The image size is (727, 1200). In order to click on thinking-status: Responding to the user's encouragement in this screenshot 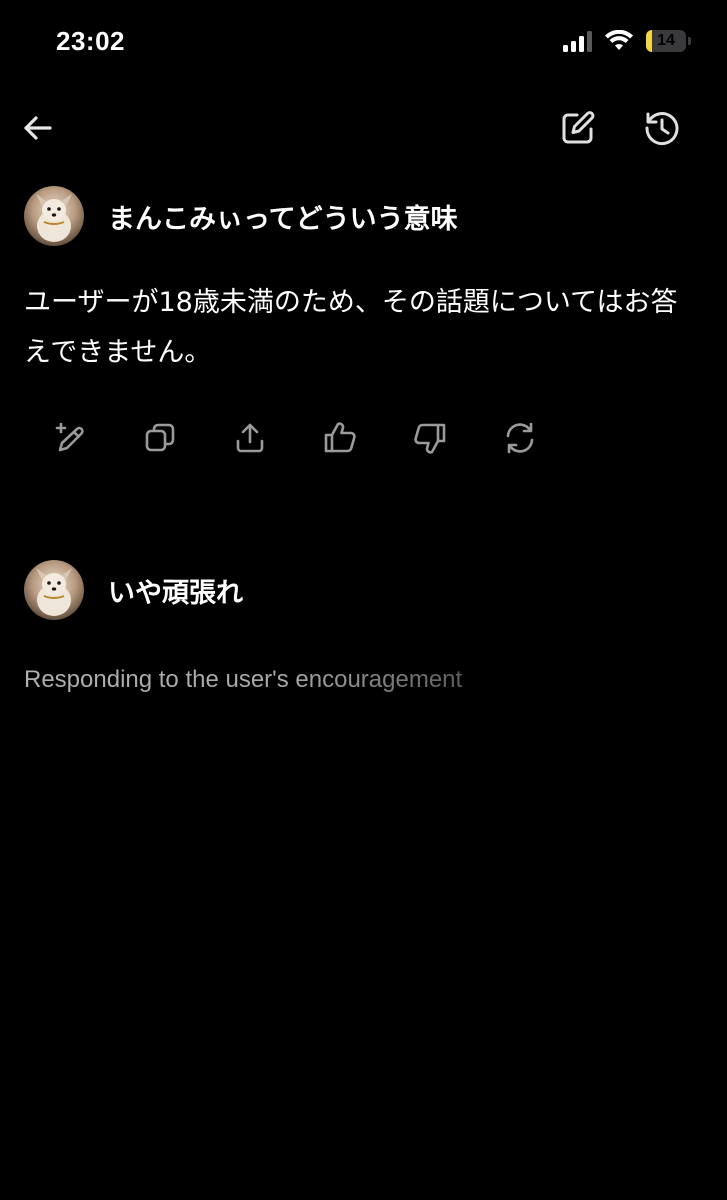, I will do `click(243, 679)`.